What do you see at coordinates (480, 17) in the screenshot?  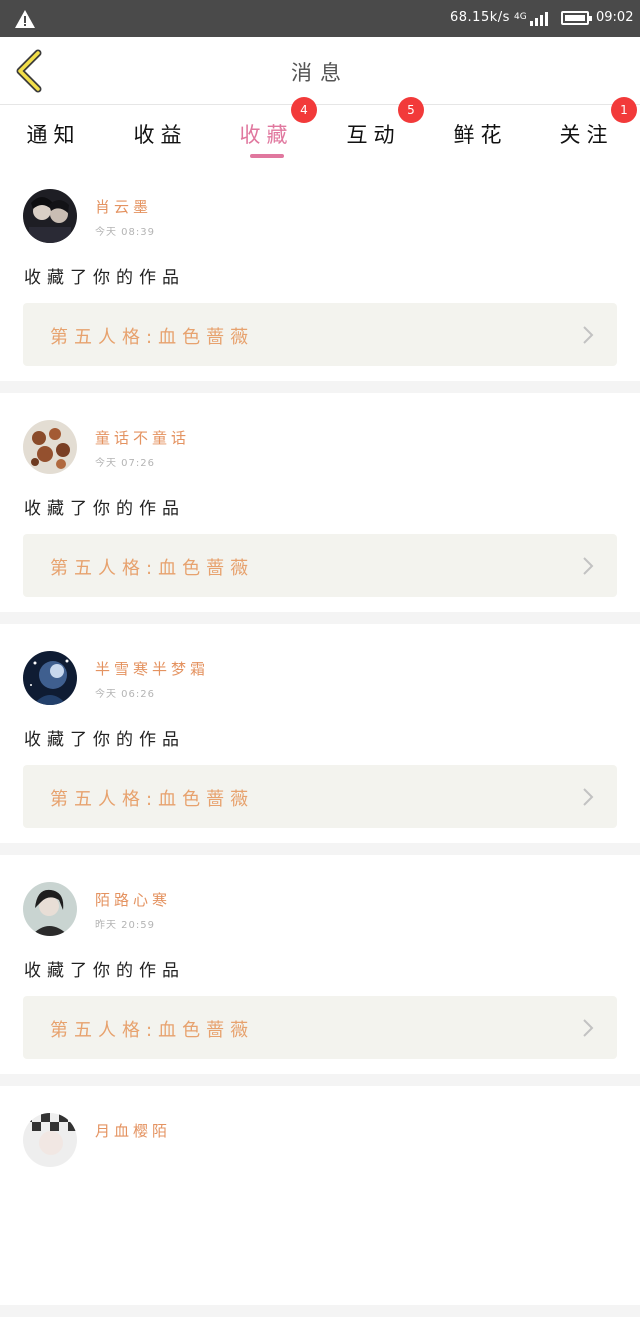 I see `network-speed: 68.15k/s` at bounding box center [480, 17].